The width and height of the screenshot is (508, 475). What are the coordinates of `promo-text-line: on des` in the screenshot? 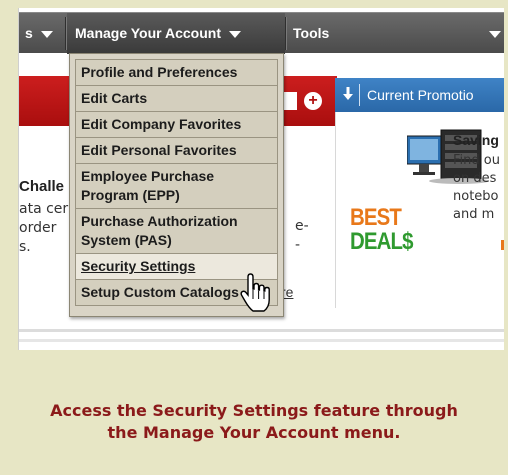 It's located at (475, 178).